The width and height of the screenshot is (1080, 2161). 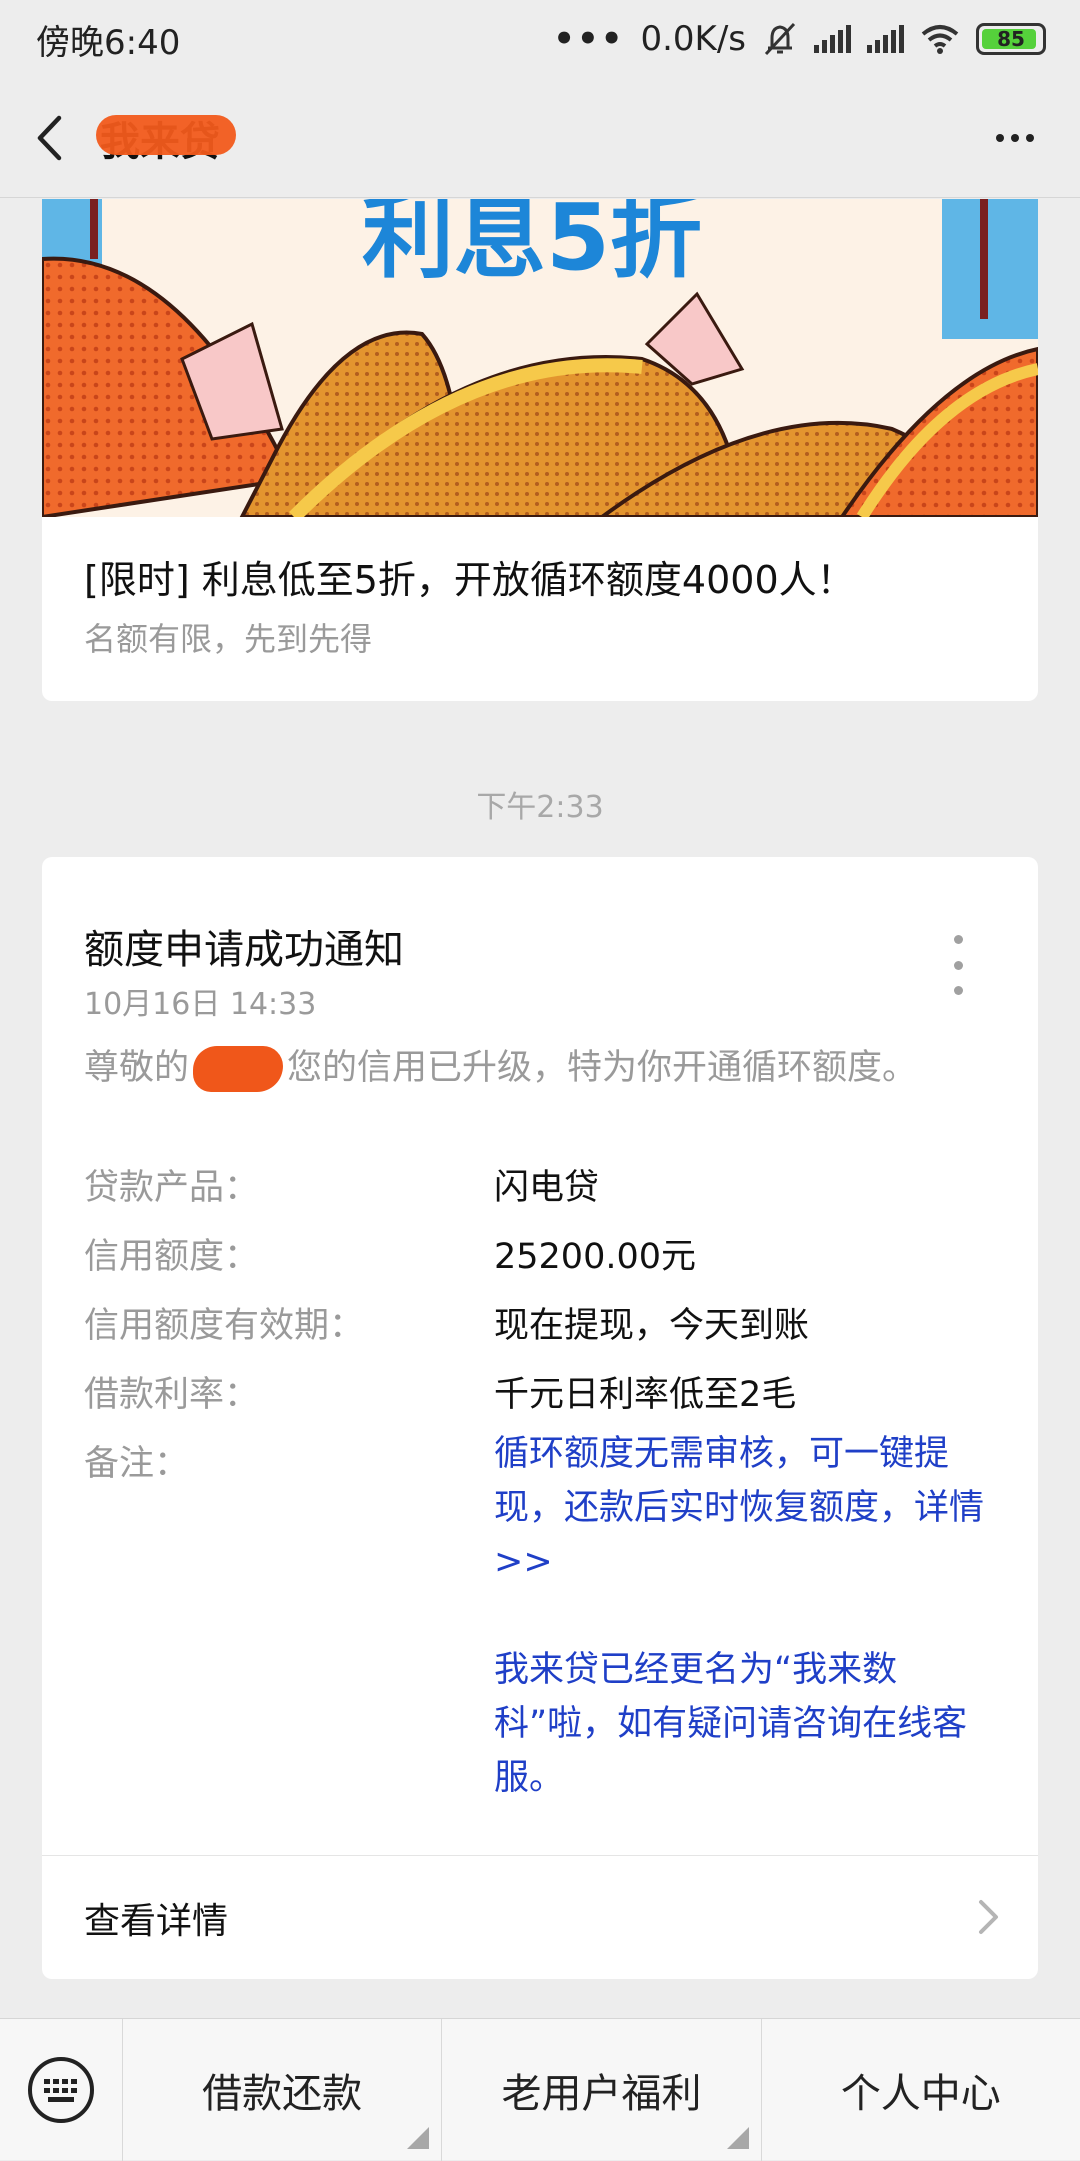 I want to click on battery-level: 85, so click(x=1011, y=39).